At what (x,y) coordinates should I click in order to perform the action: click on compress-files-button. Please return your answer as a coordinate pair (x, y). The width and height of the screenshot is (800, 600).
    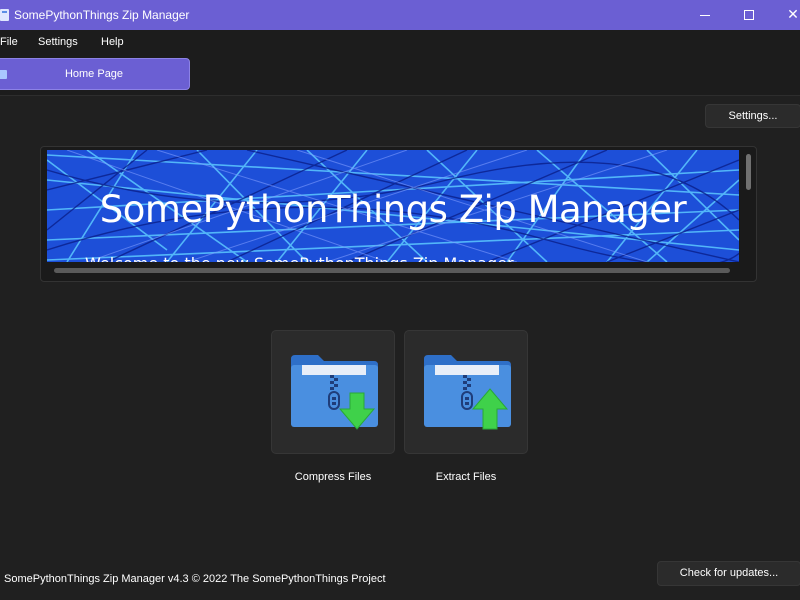
    Looking at the image, I should click on (333, 392).